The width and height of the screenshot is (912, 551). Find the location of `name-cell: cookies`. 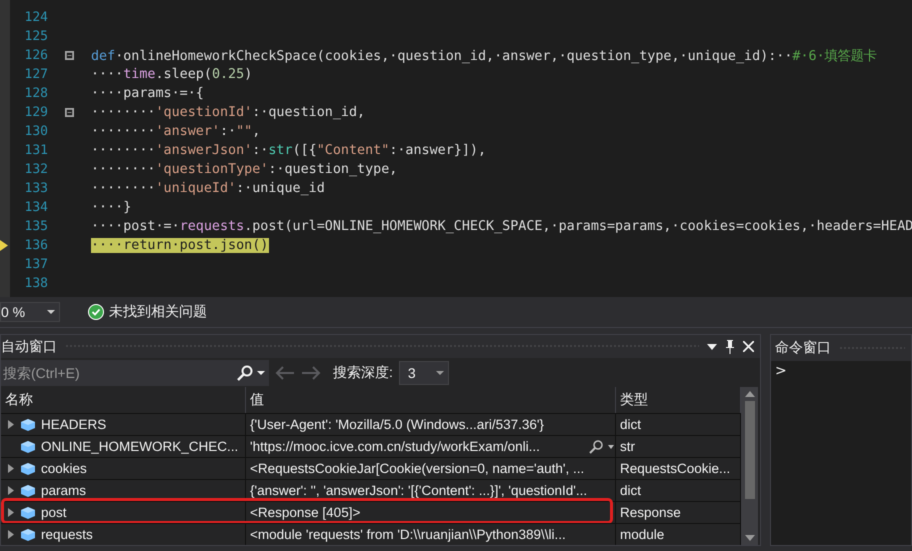

name-cell: cookies is located at coordinates (123, 468).